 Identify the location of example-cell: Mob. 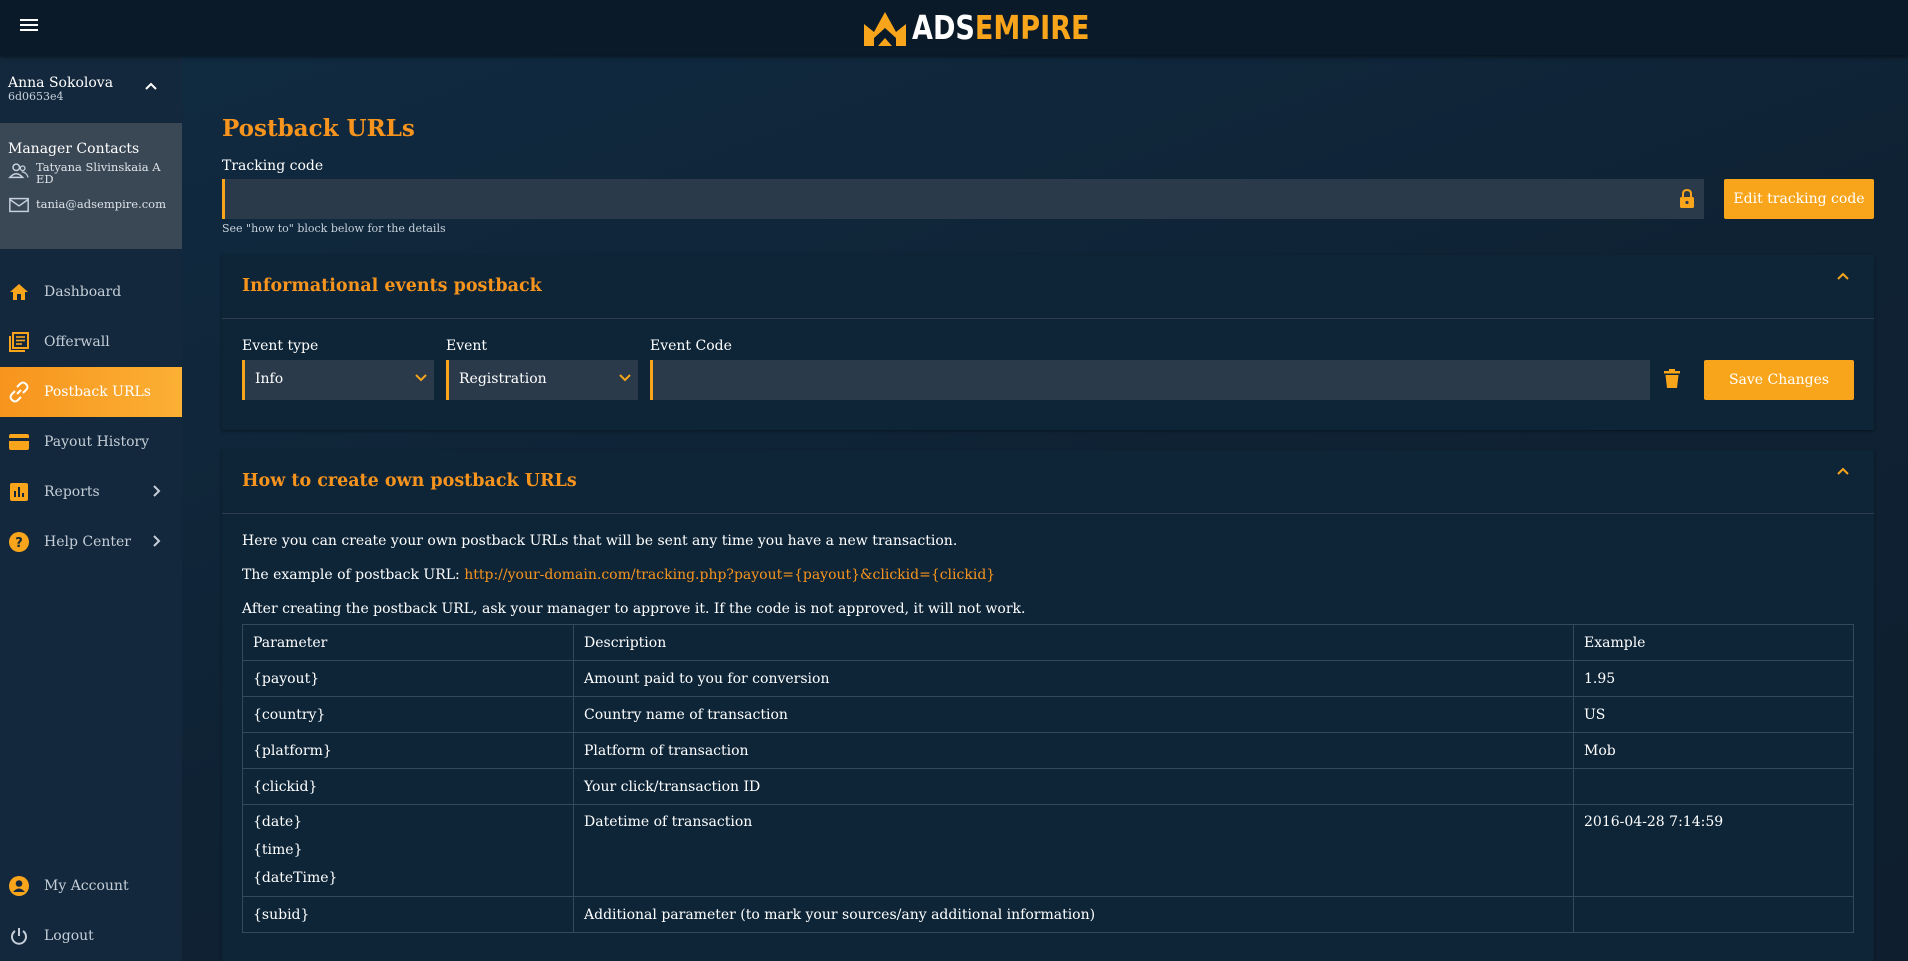
(1713, 750).